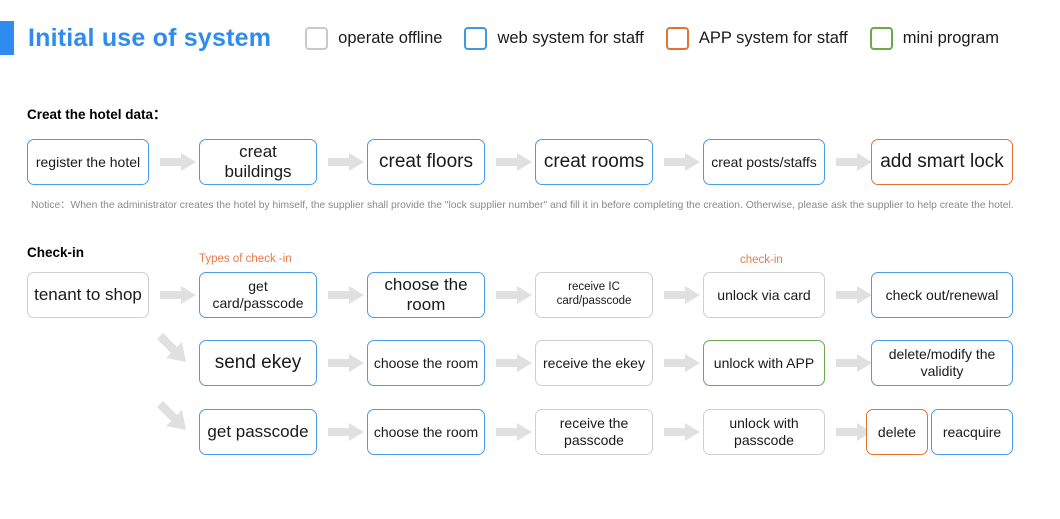  What do you see at coordinates (7, 38) in the screenshot?
I see `title-accent-bar` at bounding box center [7, 38].